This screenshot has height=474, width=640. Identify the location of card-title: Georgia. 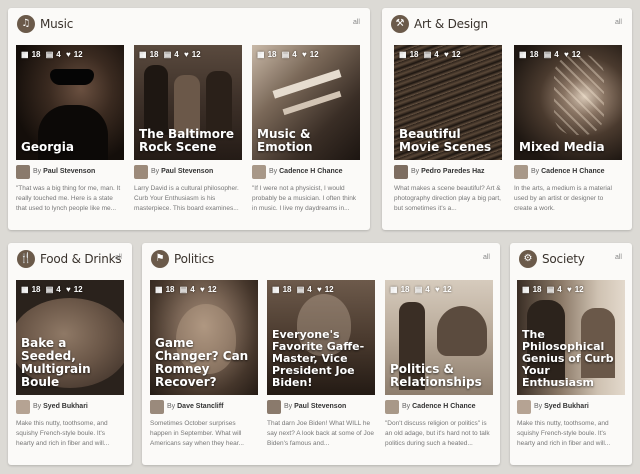
(70, 147).